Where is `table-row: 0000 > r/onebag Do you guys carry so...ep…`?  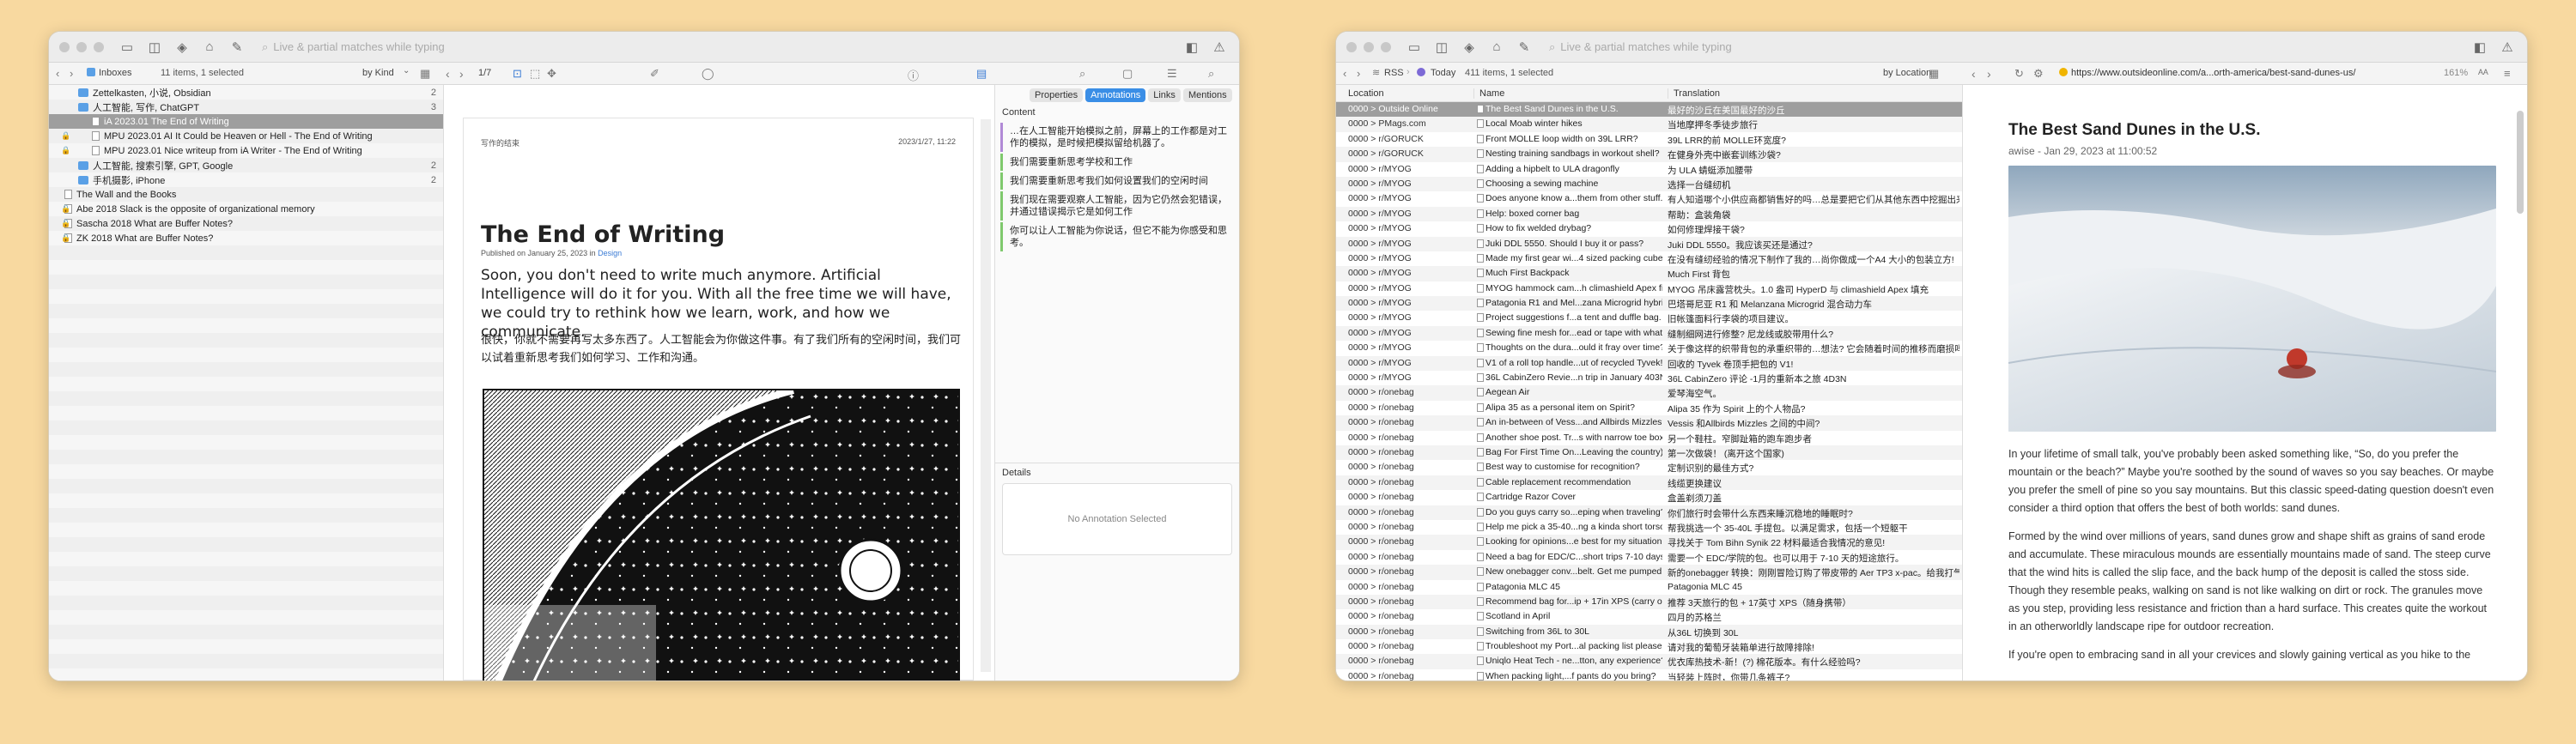
table-row: 0000 > r/onebag Do you guys carry so...ep… is located at coordinates (1649, 512).